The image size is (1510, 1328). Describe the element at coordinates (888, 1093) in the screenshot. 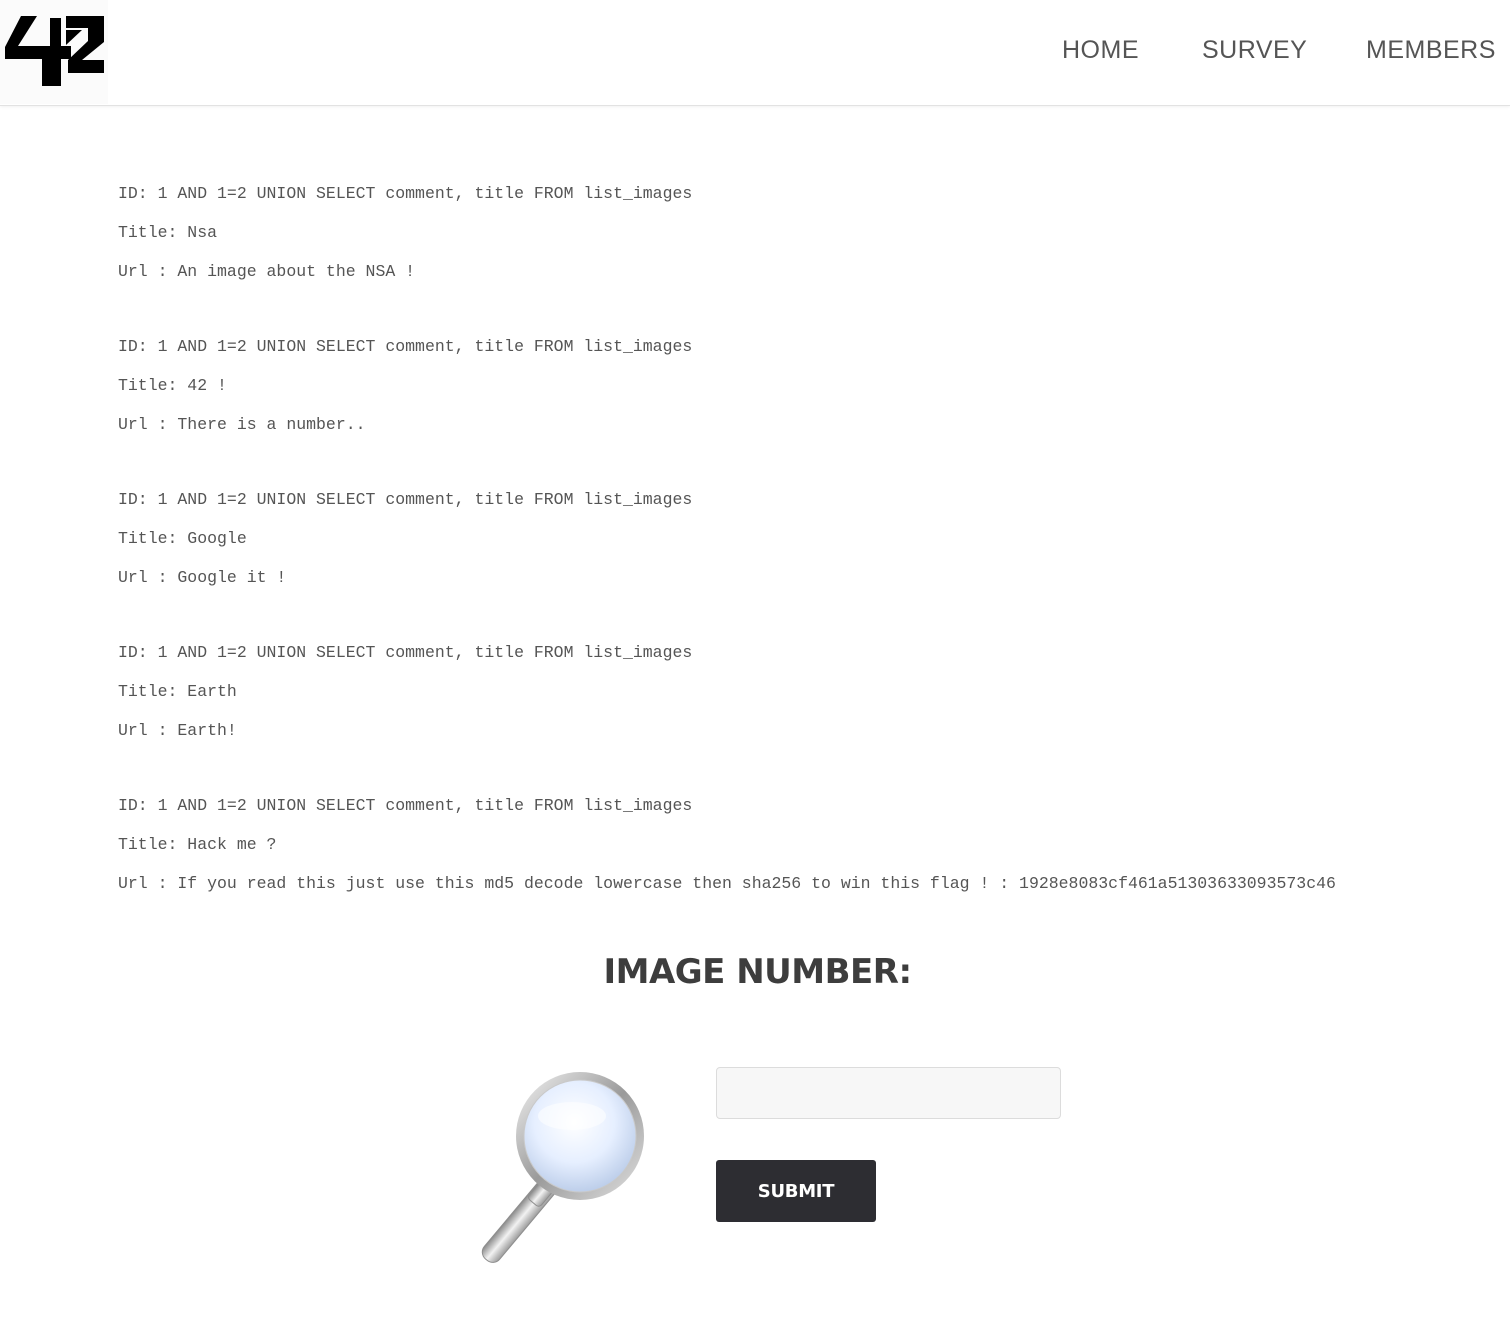

I see `image-number-input` at that location.